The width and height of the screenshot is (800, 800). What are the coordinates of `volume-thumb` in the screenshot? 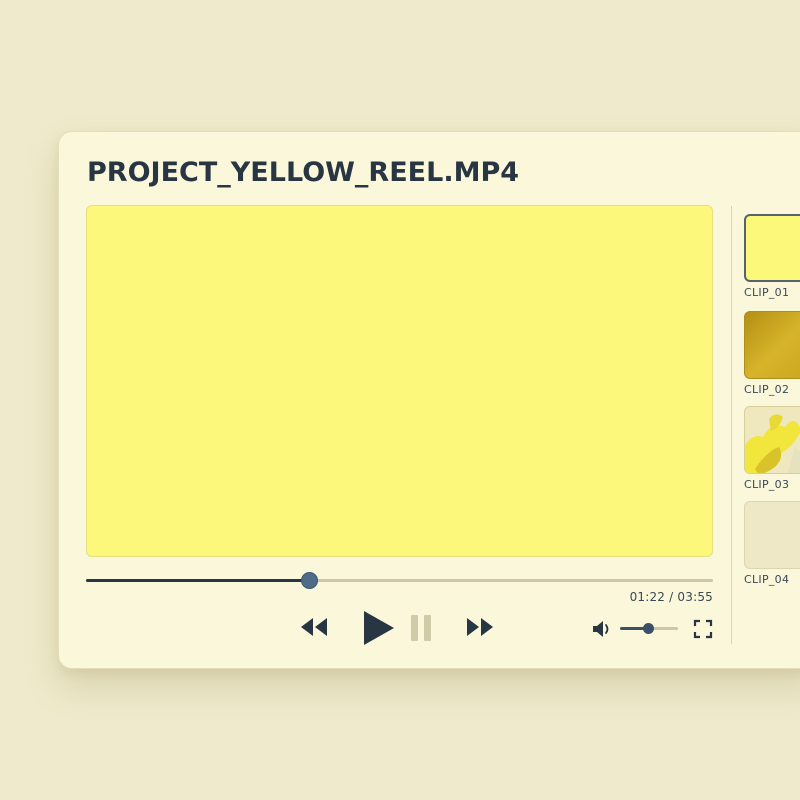 It's located at (648, 628).